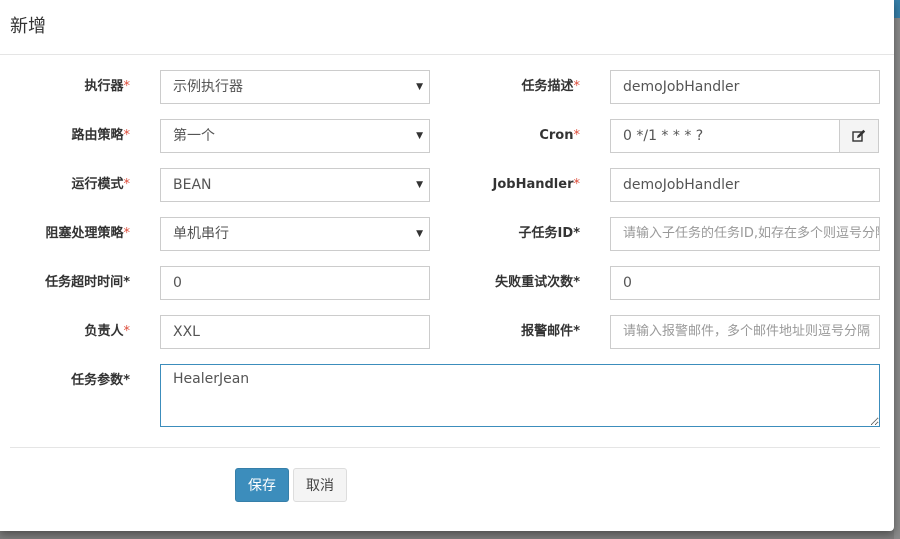 Image resolution: width=900 pixels, height=539 pixels. I want to click on timeout-input: 0, so click(295, 283).